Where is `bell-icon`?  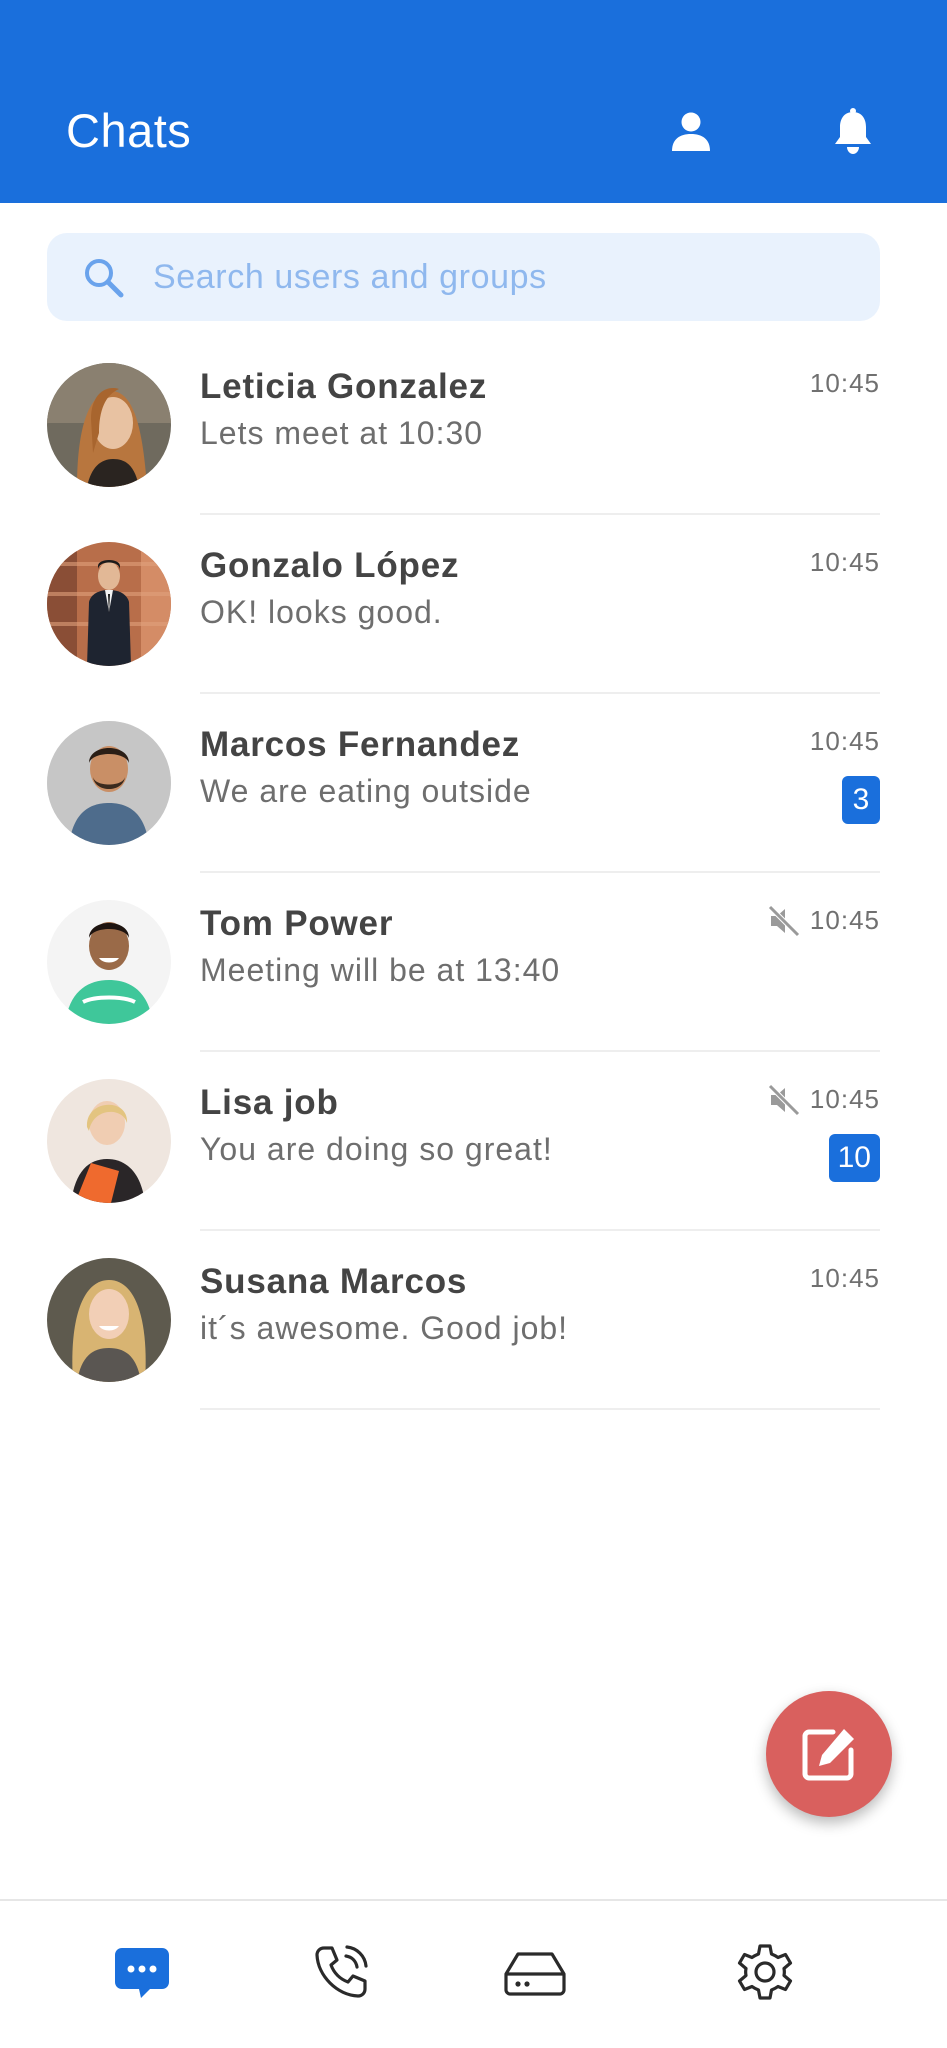
bell-icon is located at coordinates (853, 131).